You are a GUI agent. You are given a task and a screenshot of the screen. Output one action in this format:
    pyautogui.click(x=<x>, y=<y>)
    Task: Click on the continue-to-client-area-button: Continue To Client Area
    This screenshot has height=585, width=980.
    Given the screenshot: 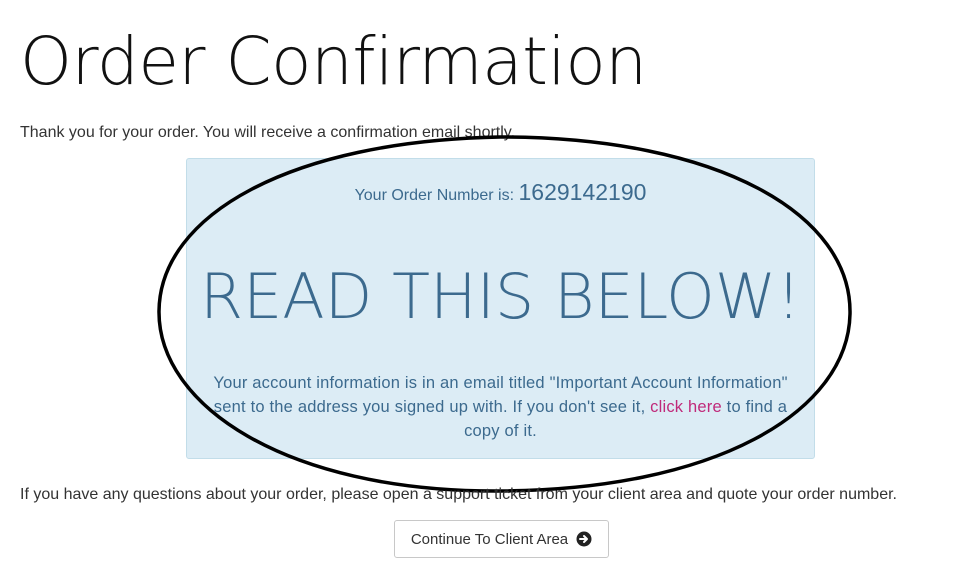 What is the action you would take?
    pyautogui.click(x=501, y=539)
    